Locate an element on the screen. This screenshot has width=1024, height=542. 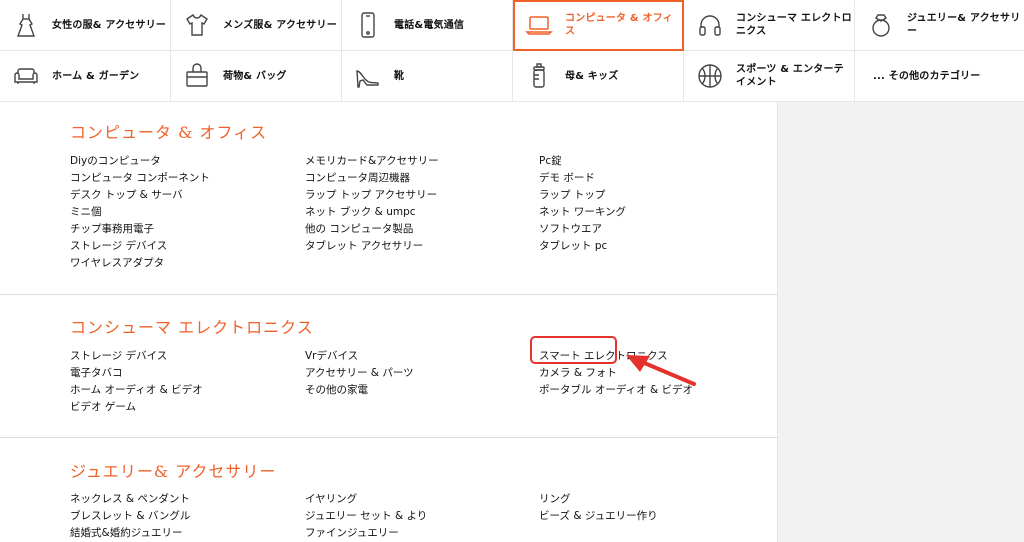
category-label: ジュエリー& アクセサリー is located at coordinates (964, 25).